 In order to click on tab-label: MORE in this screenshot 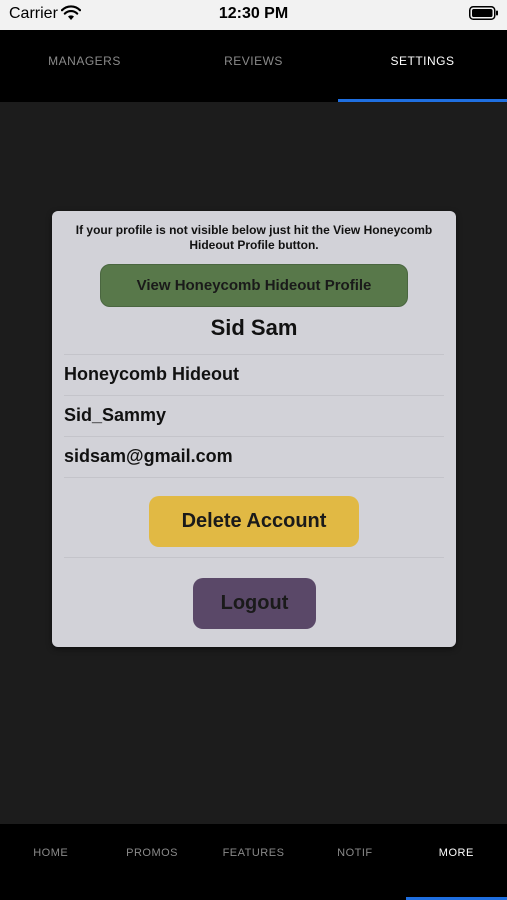, I will do `click(456, 853)`.